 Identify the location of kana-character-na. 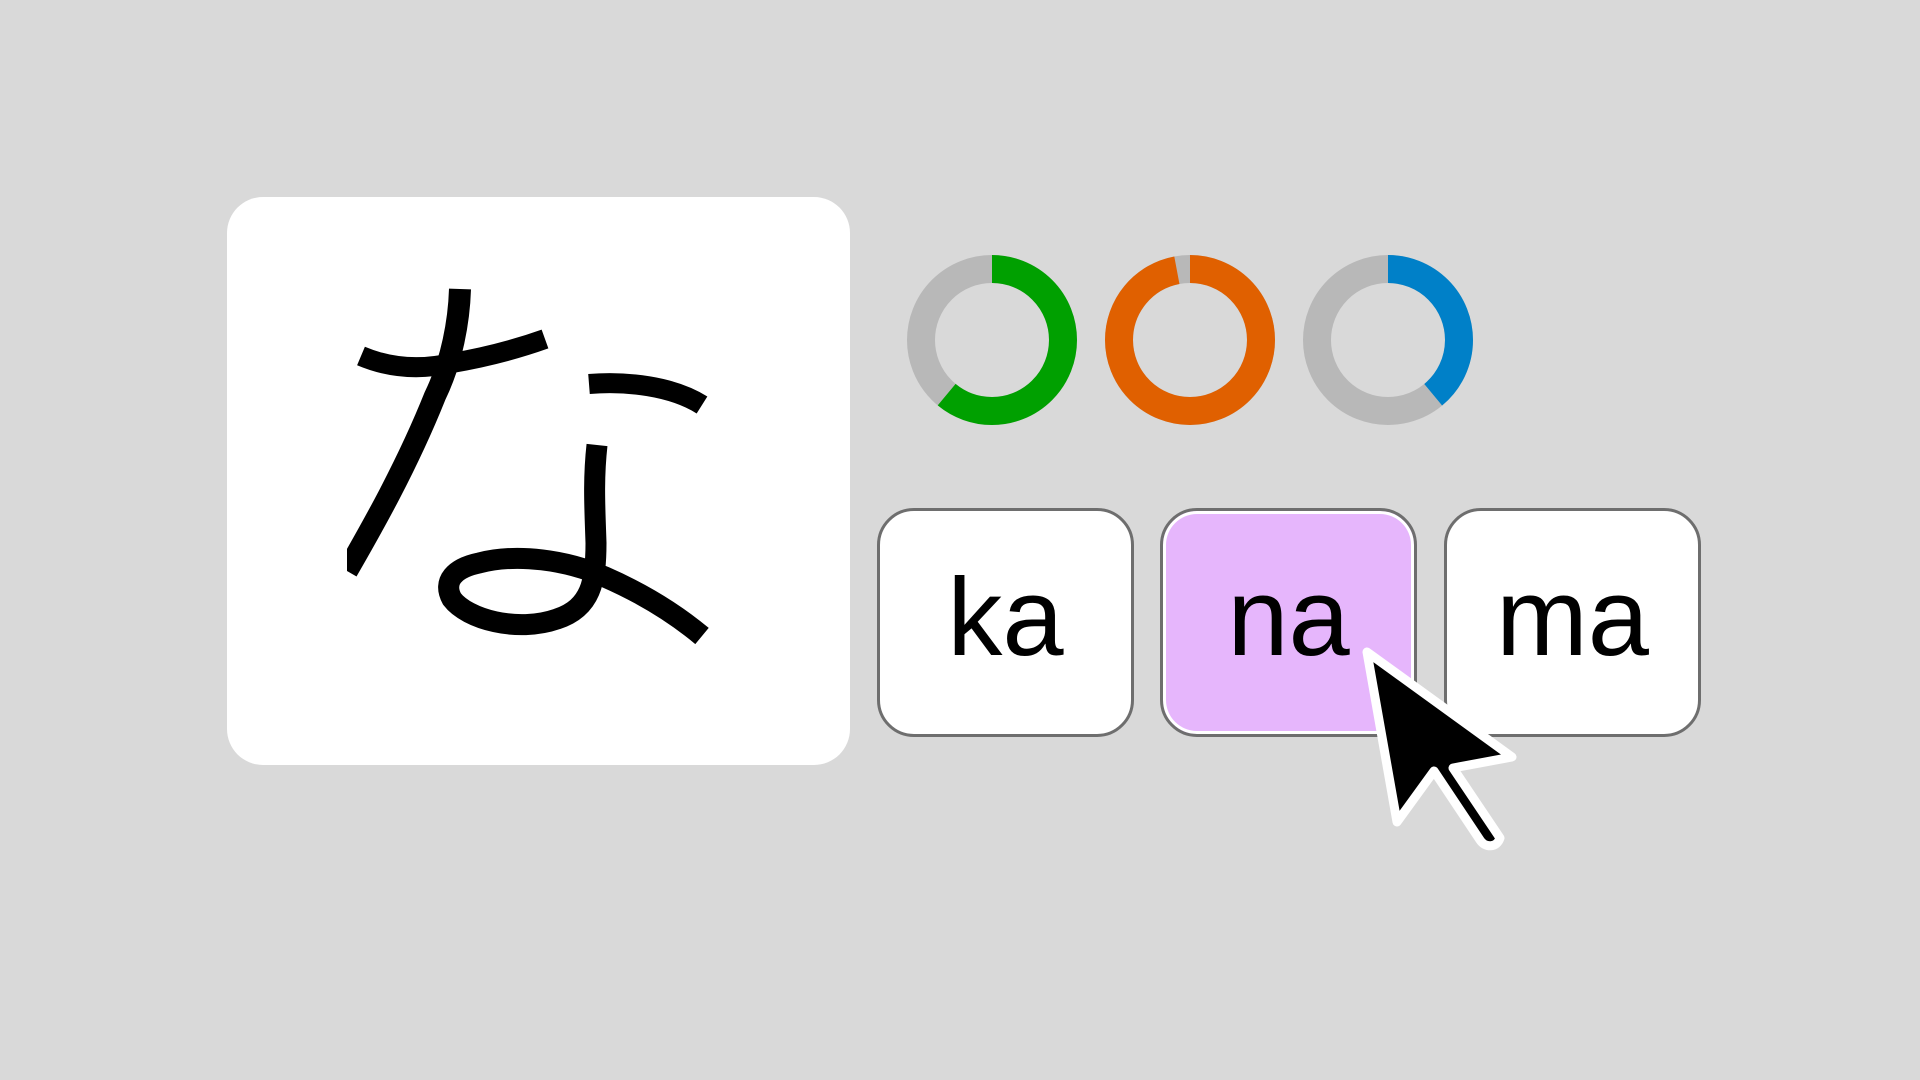
(528, 466).